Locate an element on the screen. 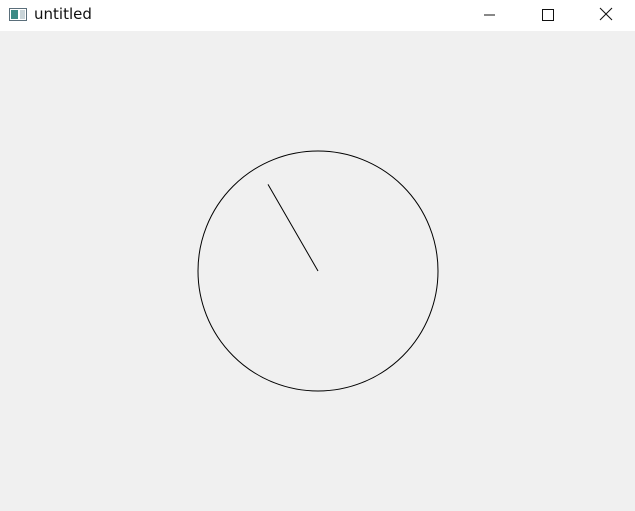 The width and height of the screenshot is (635, 511). window-title: untitled is located at coordinates (63, 14).